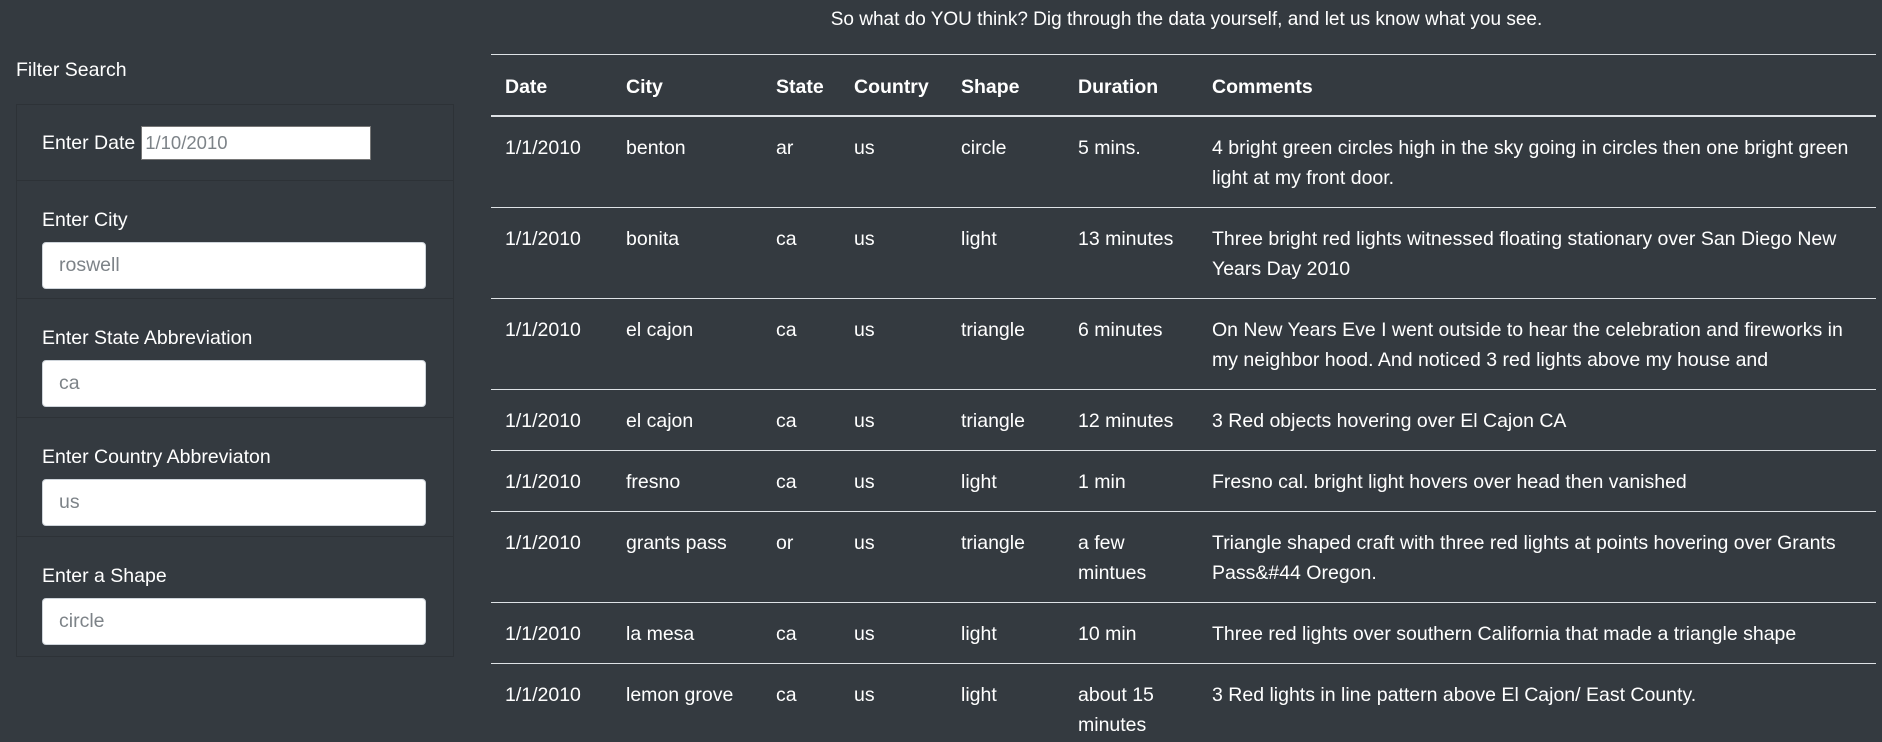  Describe the element at coordinates (656, 148) in the screenshot. I see `cell-city: benton` at that location.